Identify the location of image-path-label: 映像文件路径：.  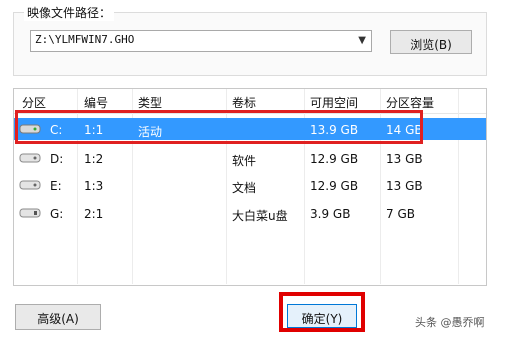
(69, 12).